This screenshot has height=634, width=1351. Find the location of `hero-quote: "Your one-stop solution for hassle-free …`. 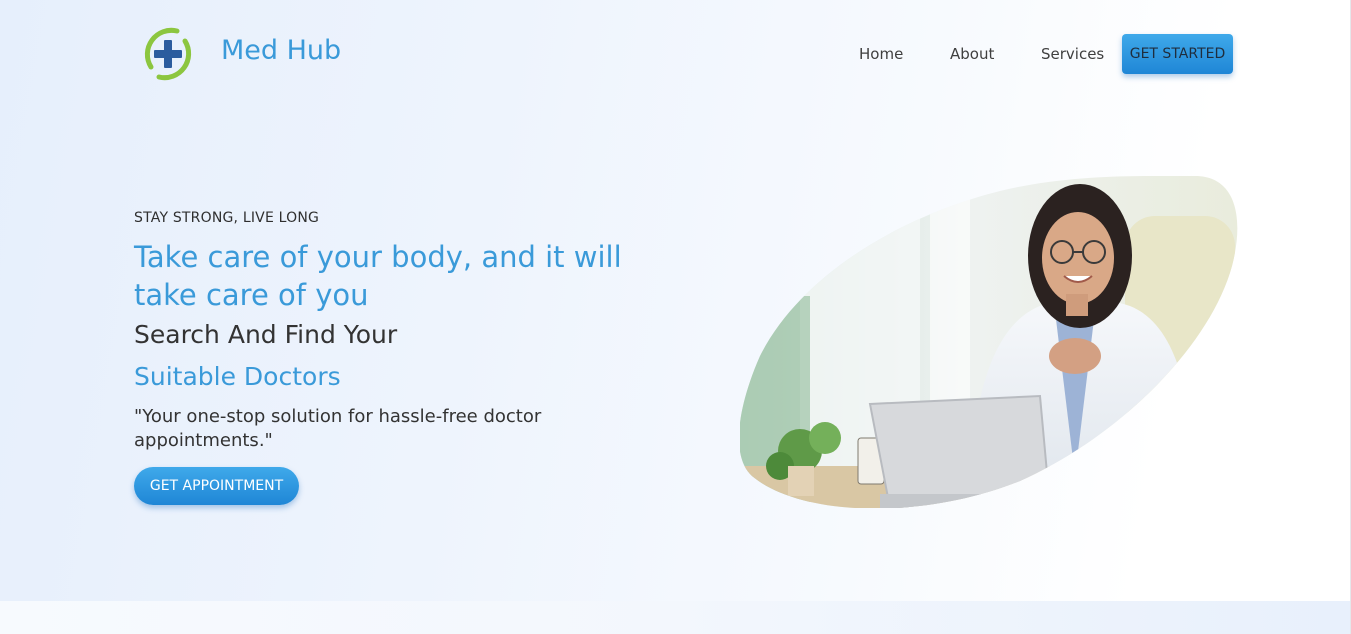

hero-quote: "Your one-stop solution for hassle-free … is located at coordinates (338, 428).